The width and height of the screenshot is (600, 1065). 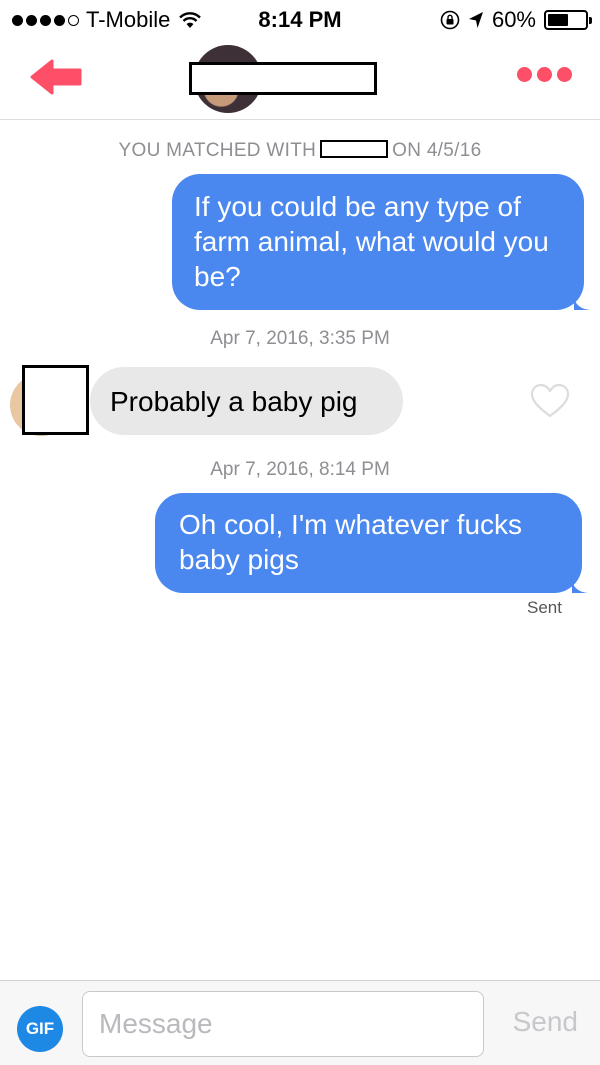 I want to click on battery-level, so click(x=558, y=20).